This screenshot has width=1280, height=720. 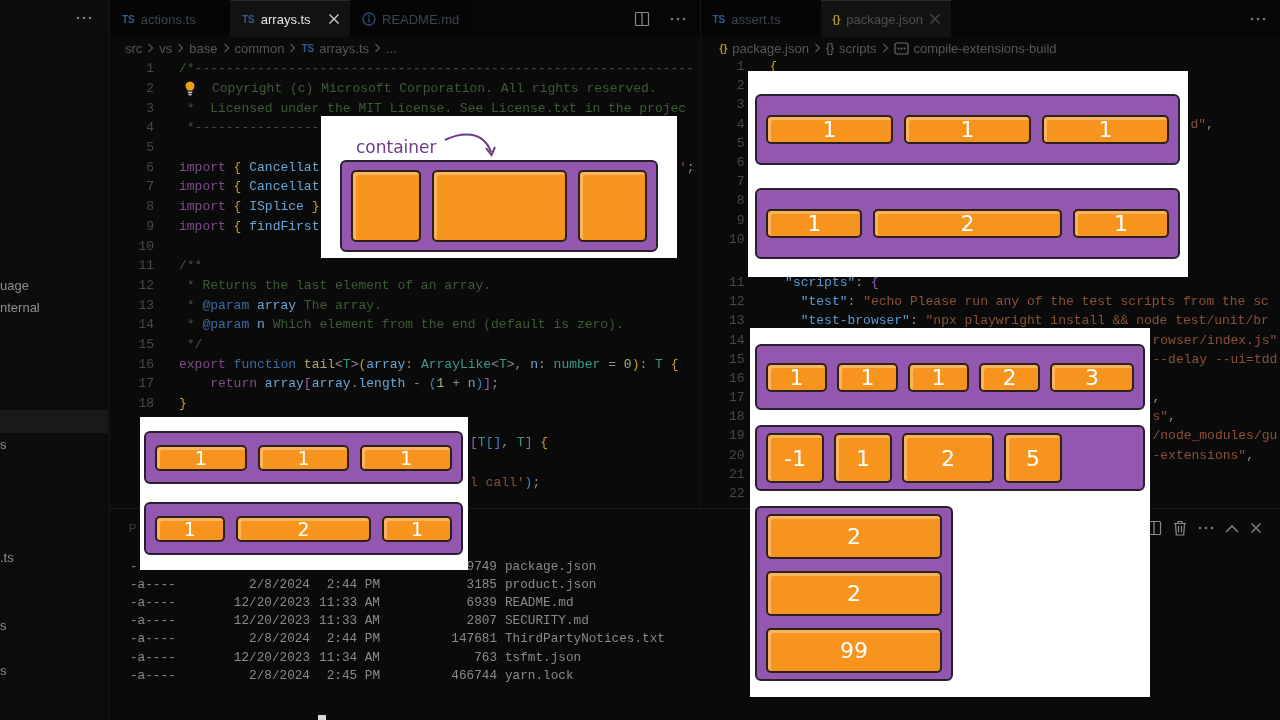 I want to click on sidebar-item: nternal, so click(x=54, y=308).